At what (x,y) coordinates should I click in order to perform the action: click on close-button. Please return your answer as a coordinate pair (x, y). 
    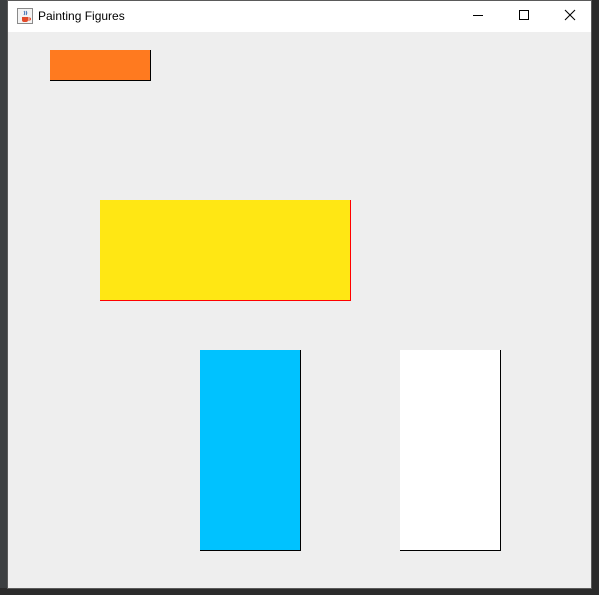
    Looking at the image, I should click on (570, 16).